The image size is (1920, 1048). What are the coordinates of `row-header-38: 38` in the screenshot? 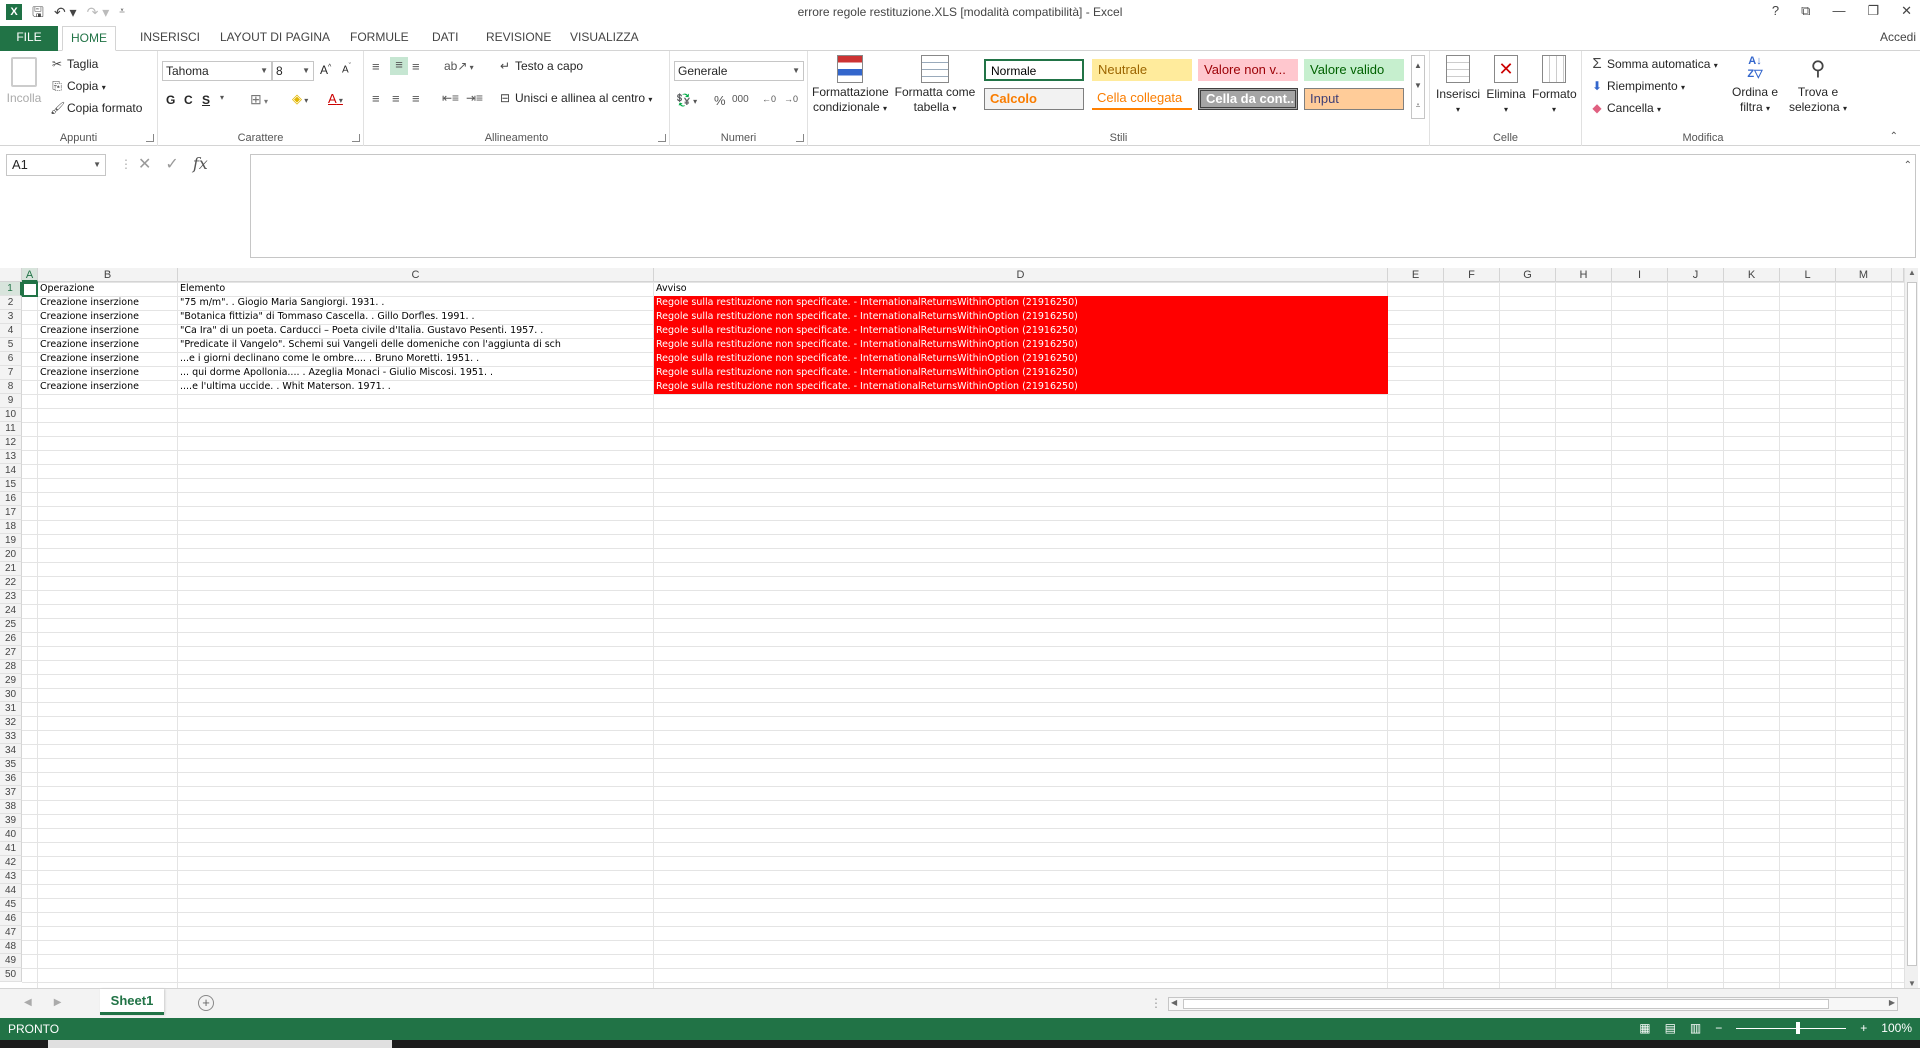 It's located at (11, 807).